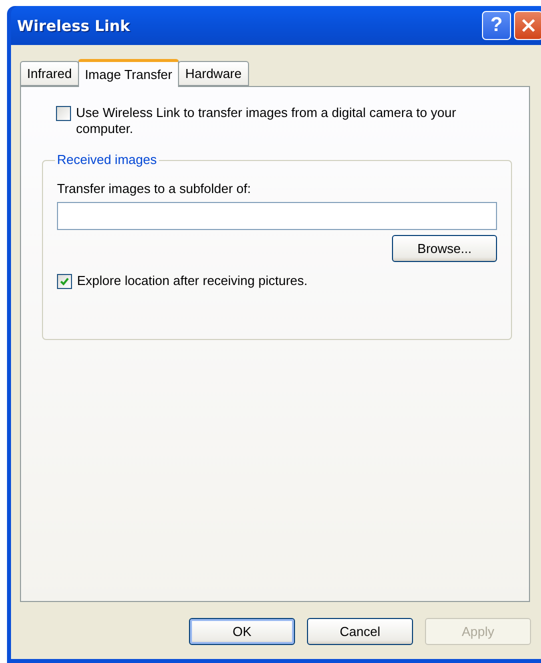 The width and height of the screenshot is (541, 663). Describe the element at coordinates (49, 73) in the screenshot. I see `tab: Infrared` at that location.